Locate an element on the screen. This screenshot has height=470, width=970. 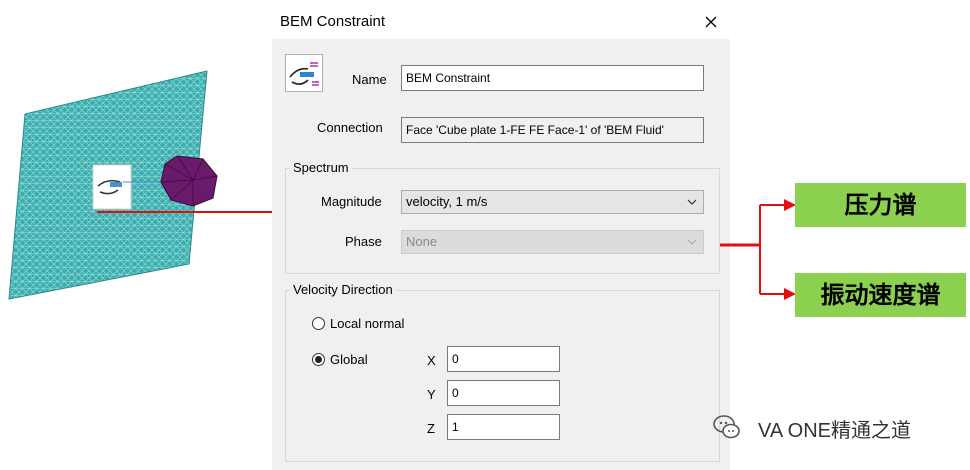
bem-constraint-icon is located at coordinates (304, 73).